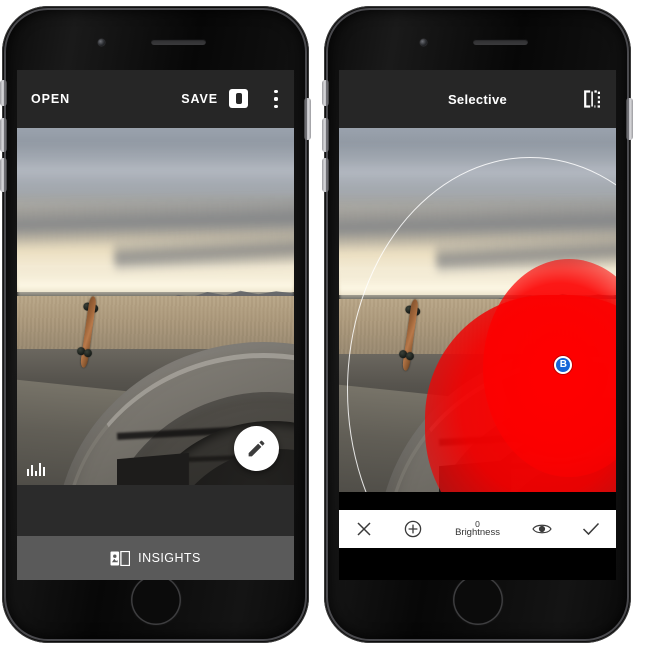  I want to click on parameter-readout: 0 Brightness, so click(477, 529).